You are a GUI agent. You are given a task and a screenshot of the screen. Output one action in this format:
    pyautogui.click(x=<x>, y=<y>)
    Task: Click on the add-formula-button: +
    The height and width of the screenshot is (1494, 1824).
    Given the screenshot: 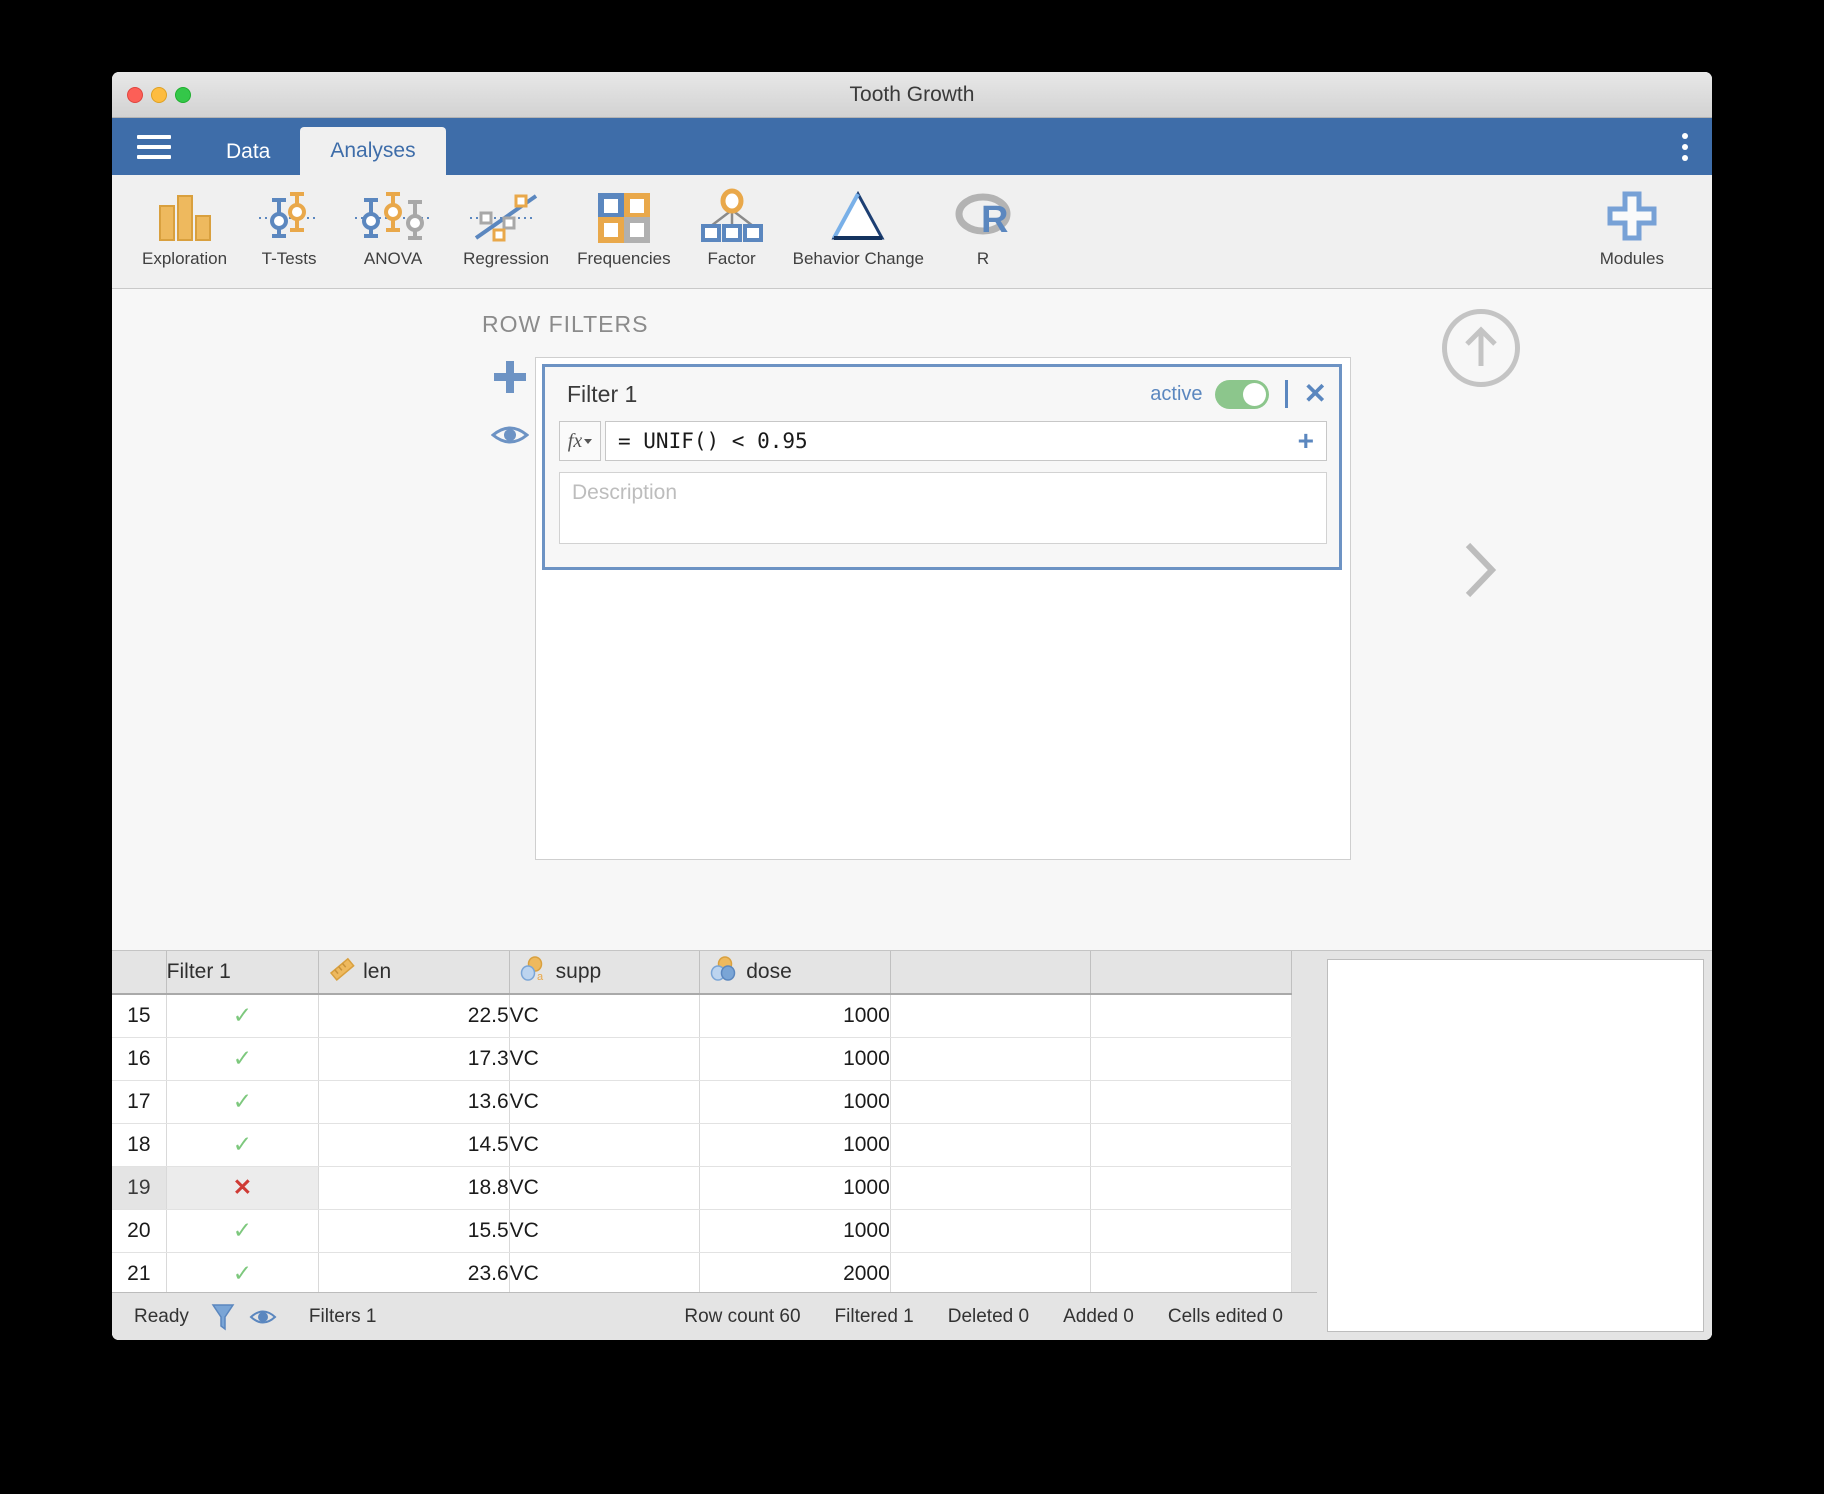 What is the action you would take?
    pyautogui.click(x=1306, y=441)
    